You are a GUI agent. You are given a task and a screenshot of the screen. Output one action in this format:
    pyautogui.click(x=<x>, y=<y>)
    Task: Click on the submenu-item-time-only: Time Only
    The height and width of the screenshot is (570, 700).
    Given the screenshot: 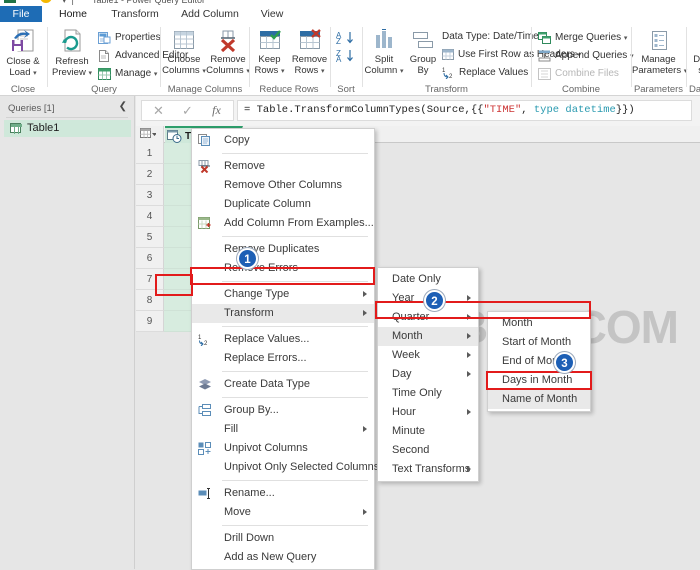 What is the action you would take?
    pyautogui.click(x=428, y=393)
    